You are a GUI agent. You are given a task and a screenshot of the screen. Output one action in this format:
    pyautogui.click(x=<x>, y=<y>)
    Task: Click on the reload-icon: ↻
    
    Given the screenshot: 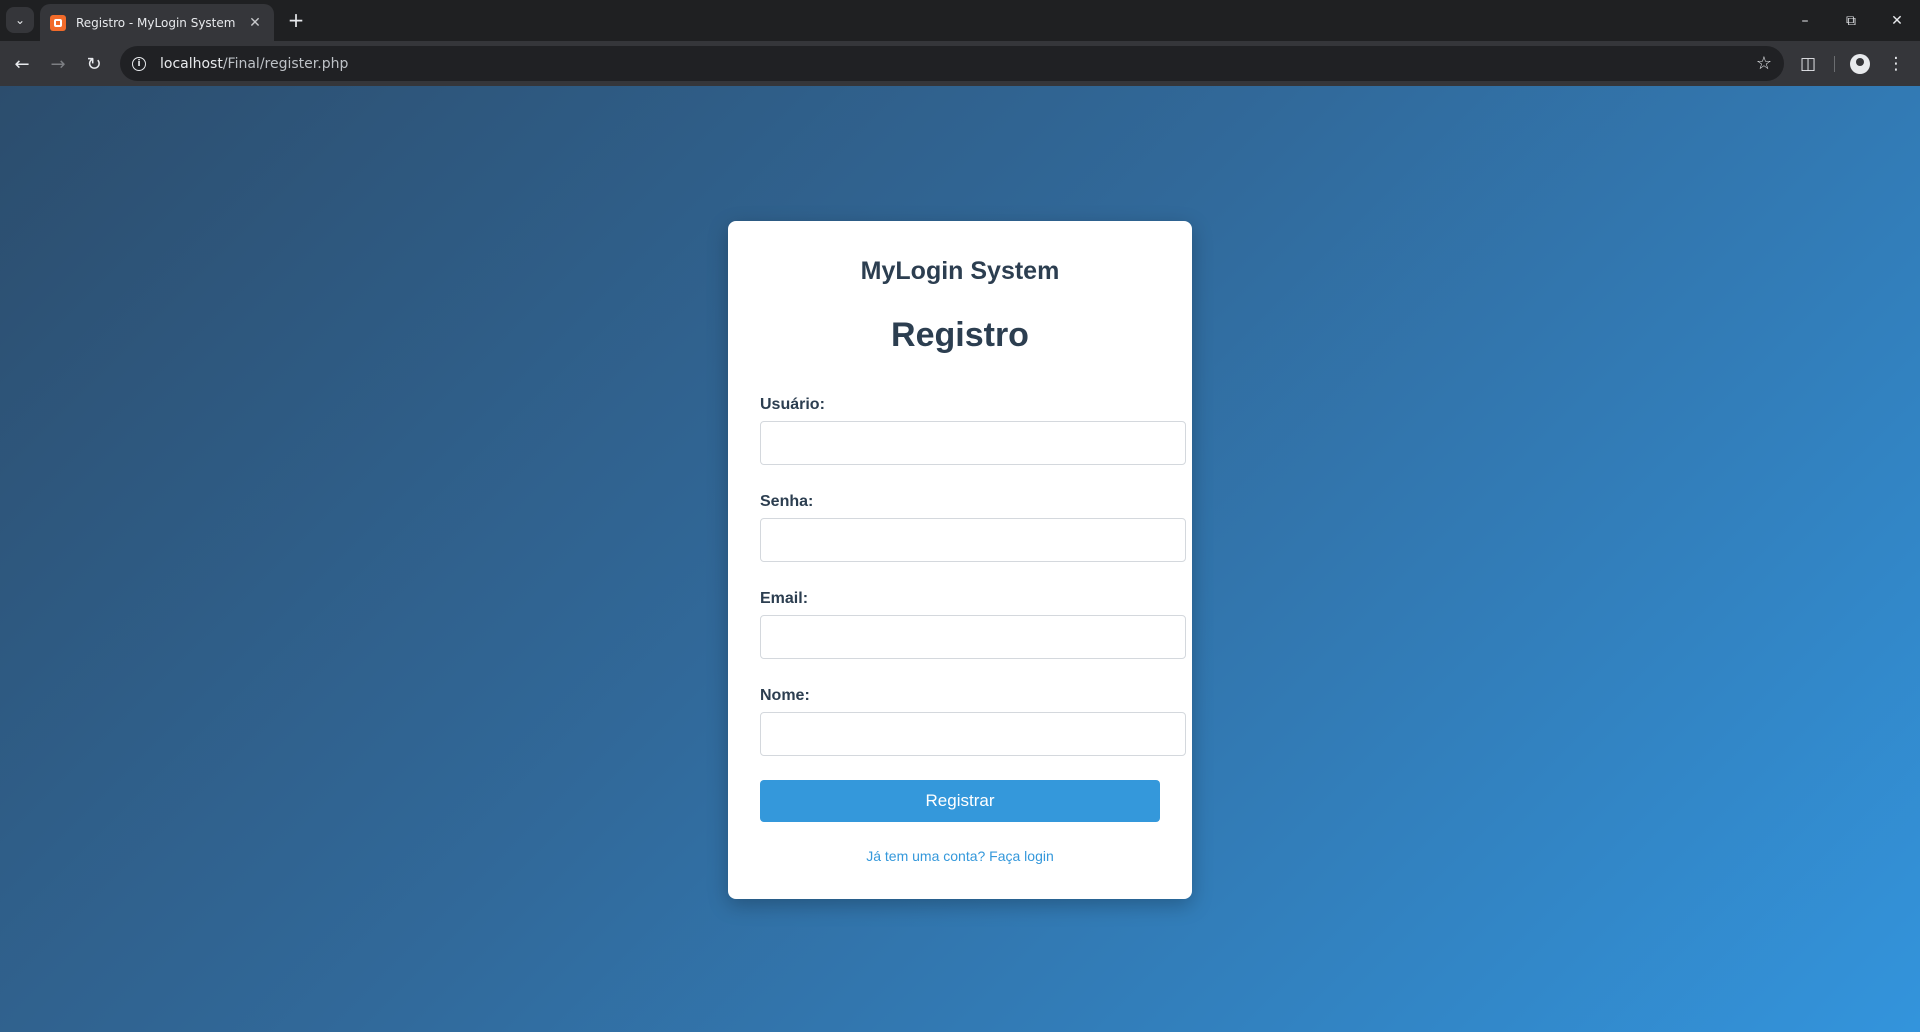 What is the action you would take?
    pyautogui.click(x=94, y=64)
    